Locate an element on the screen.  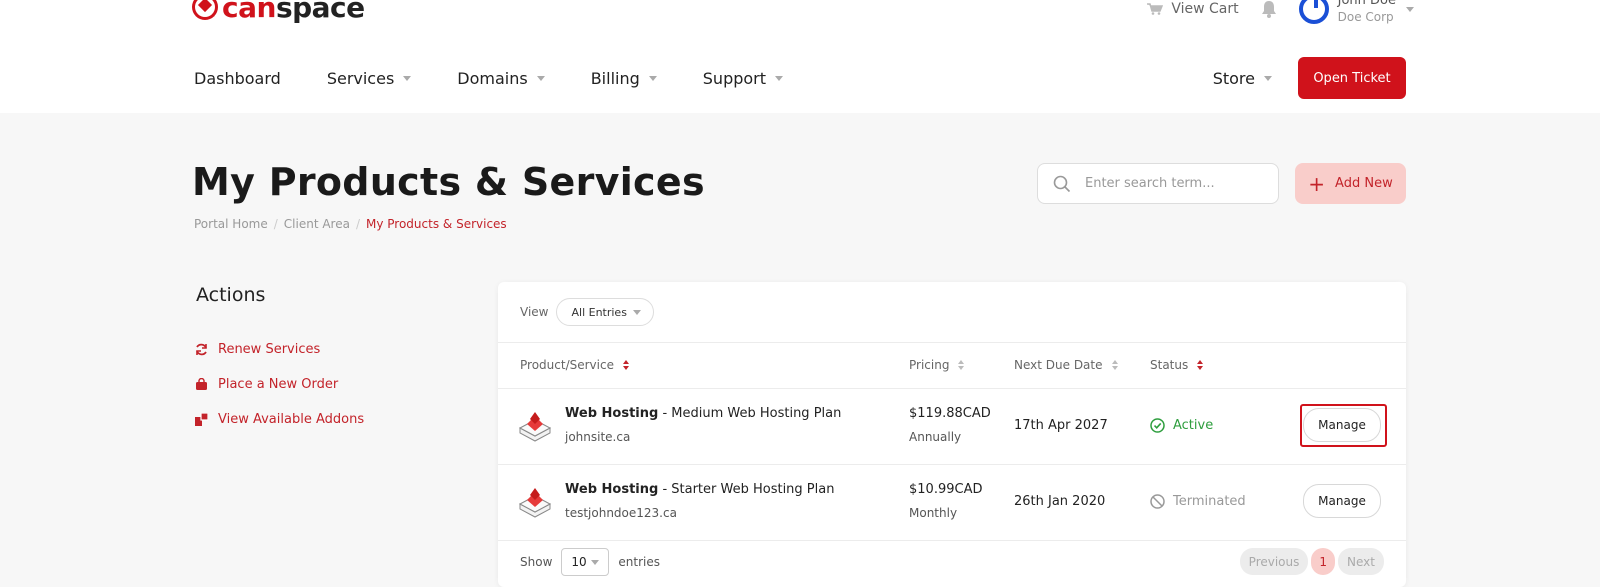
nav-right: Store Open Ticket is located at coordinates (1309, 78).